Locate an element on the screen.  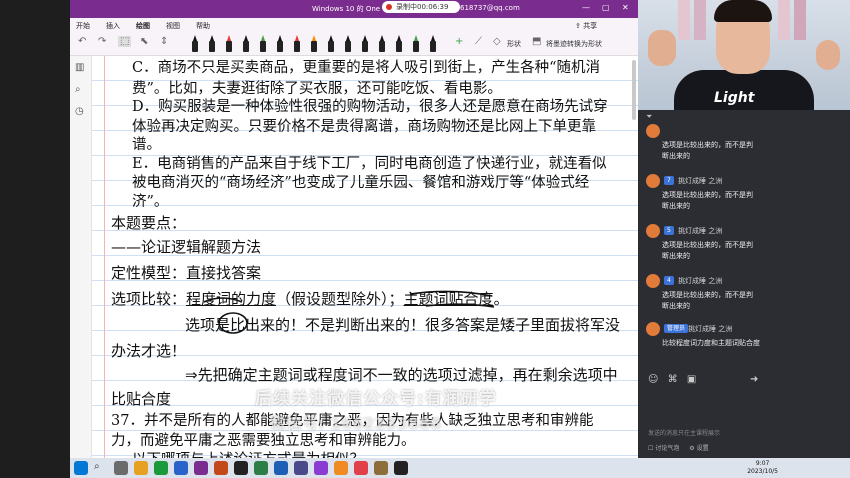
add-space-icon: ⇕ is located at coordinates (164, 41).